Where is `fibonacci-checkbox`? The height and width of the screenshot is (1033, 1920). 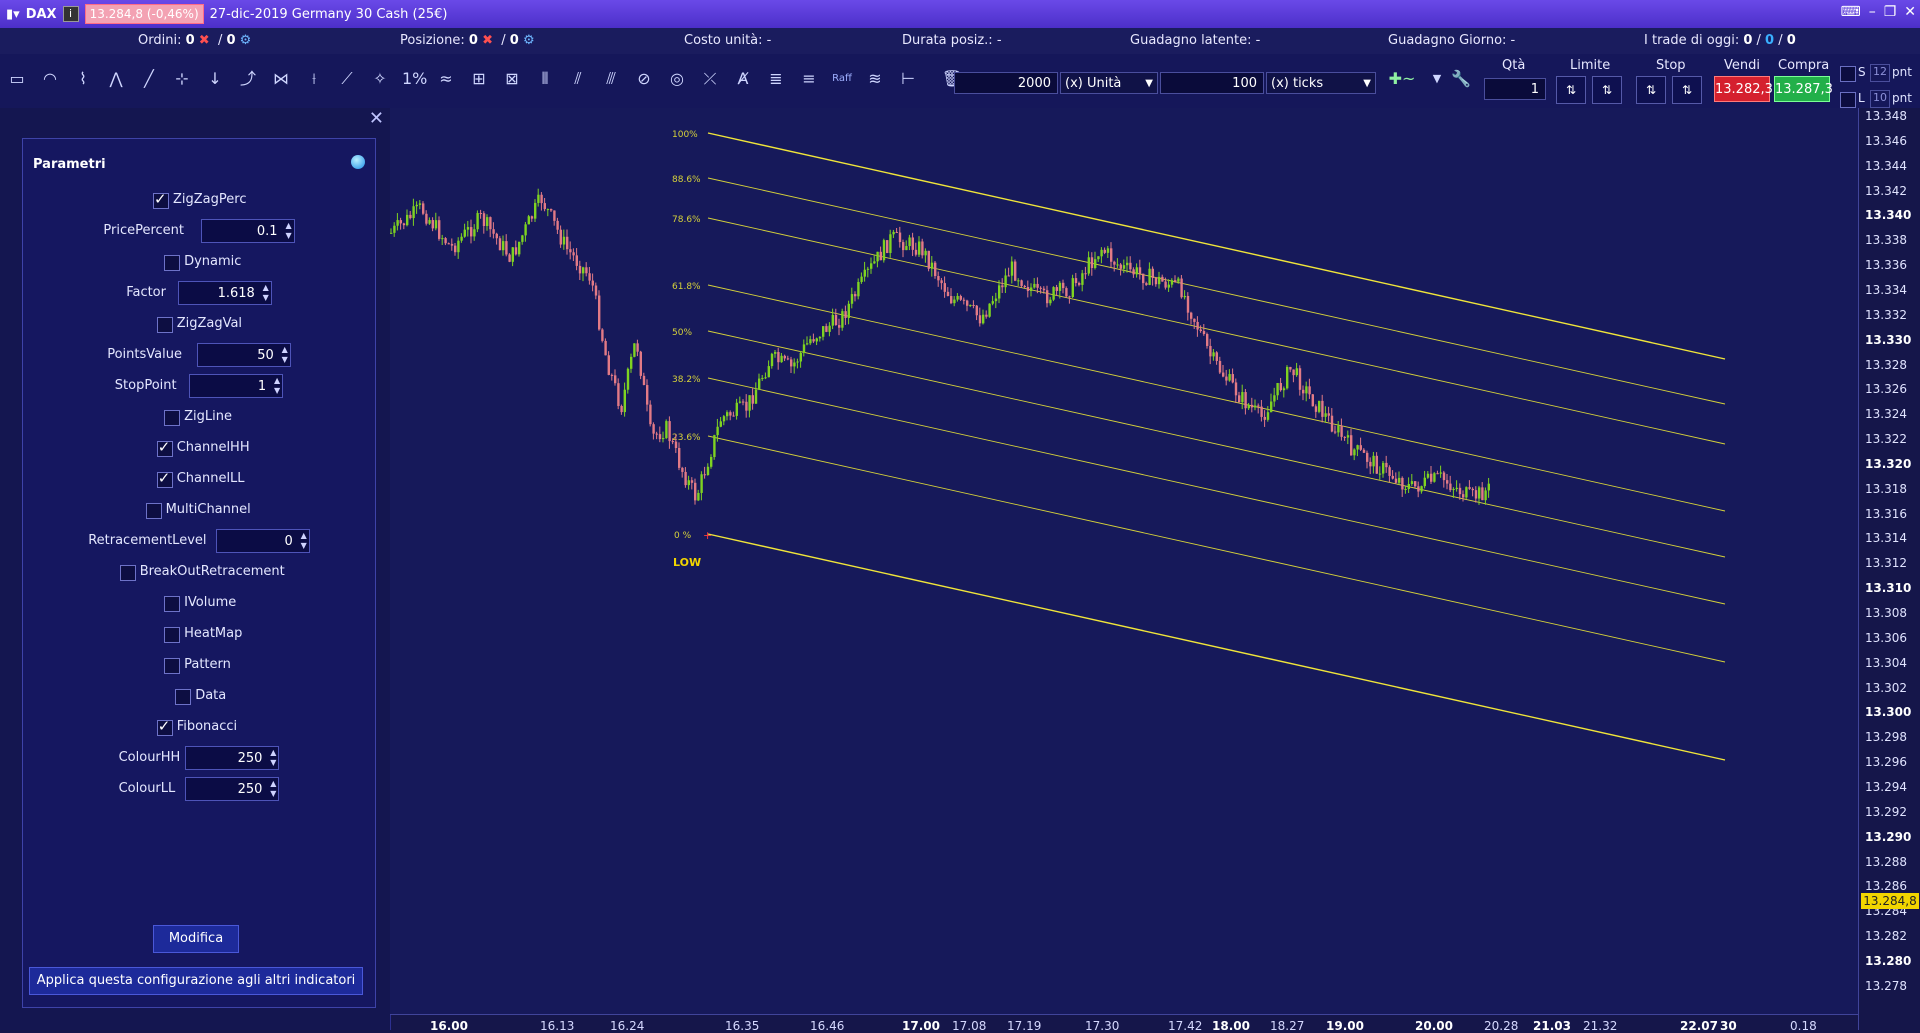
fibonacci-checkbox is located at coordinates (164, 726).